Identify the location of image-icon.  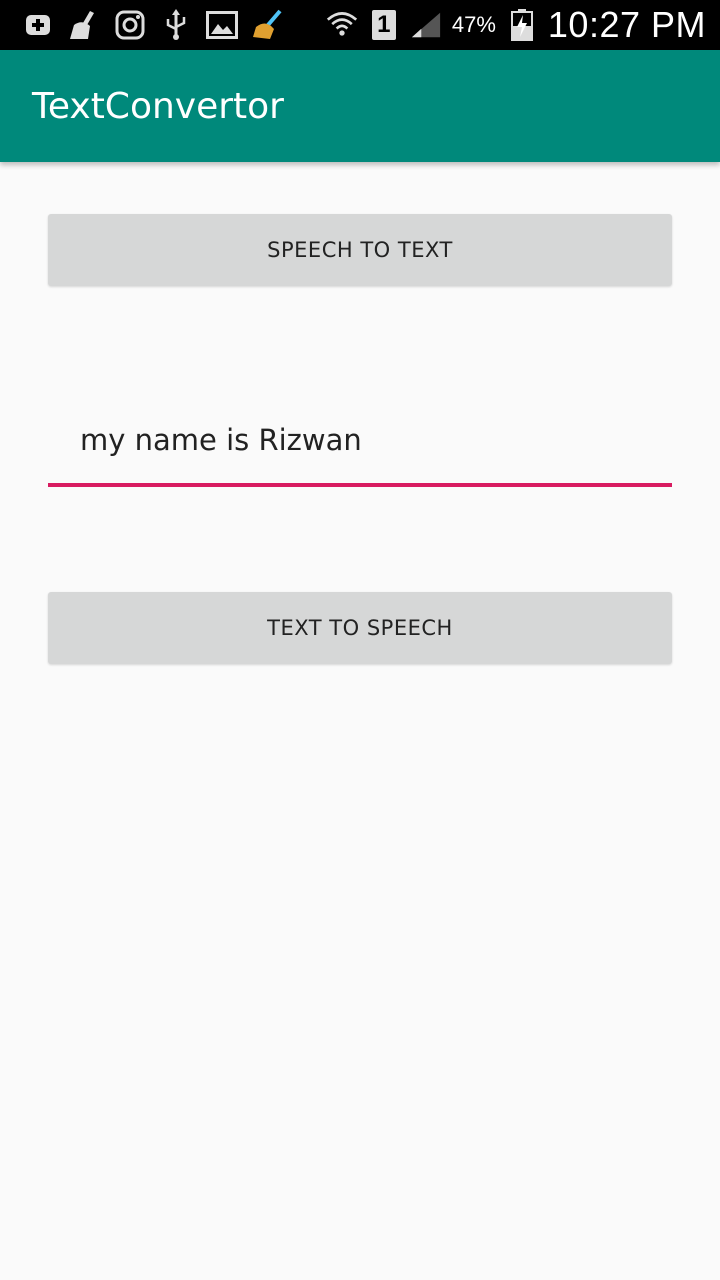
(222, 25).